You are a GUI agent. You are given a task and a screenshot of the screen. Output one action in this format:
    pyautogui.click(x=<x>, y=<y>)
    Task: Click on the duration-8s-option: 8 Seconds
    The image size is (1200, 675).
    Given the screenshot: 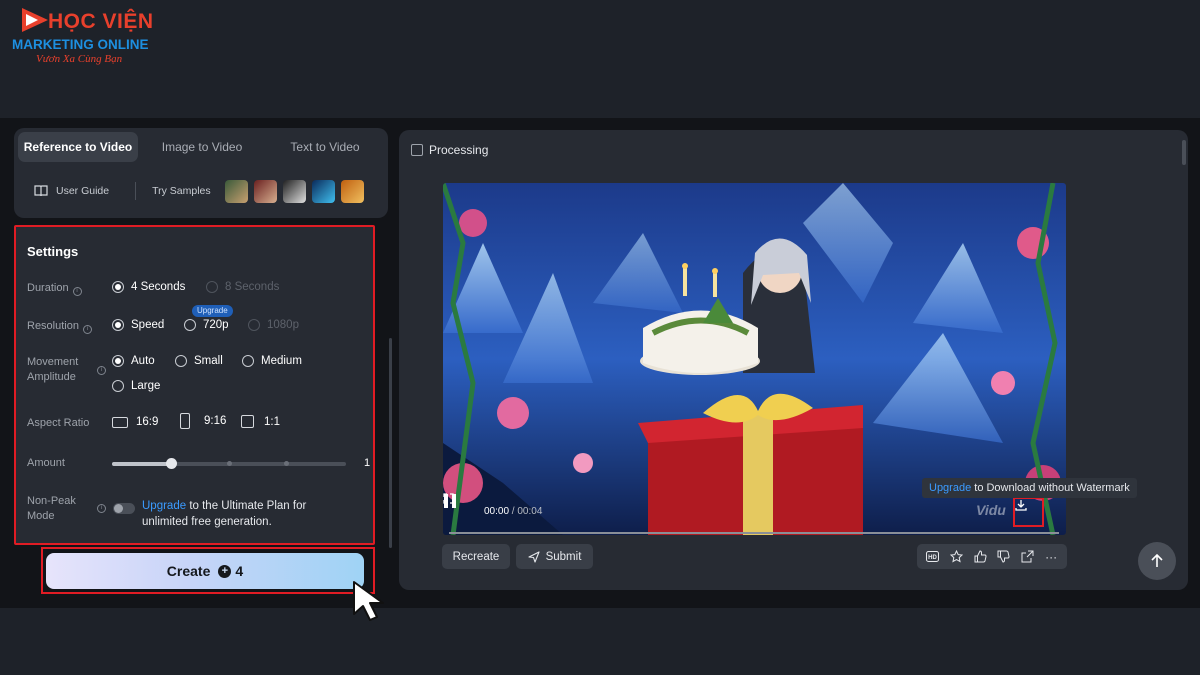 What is the action you would take?
    pyautogui.click(x=242, y=287)
    